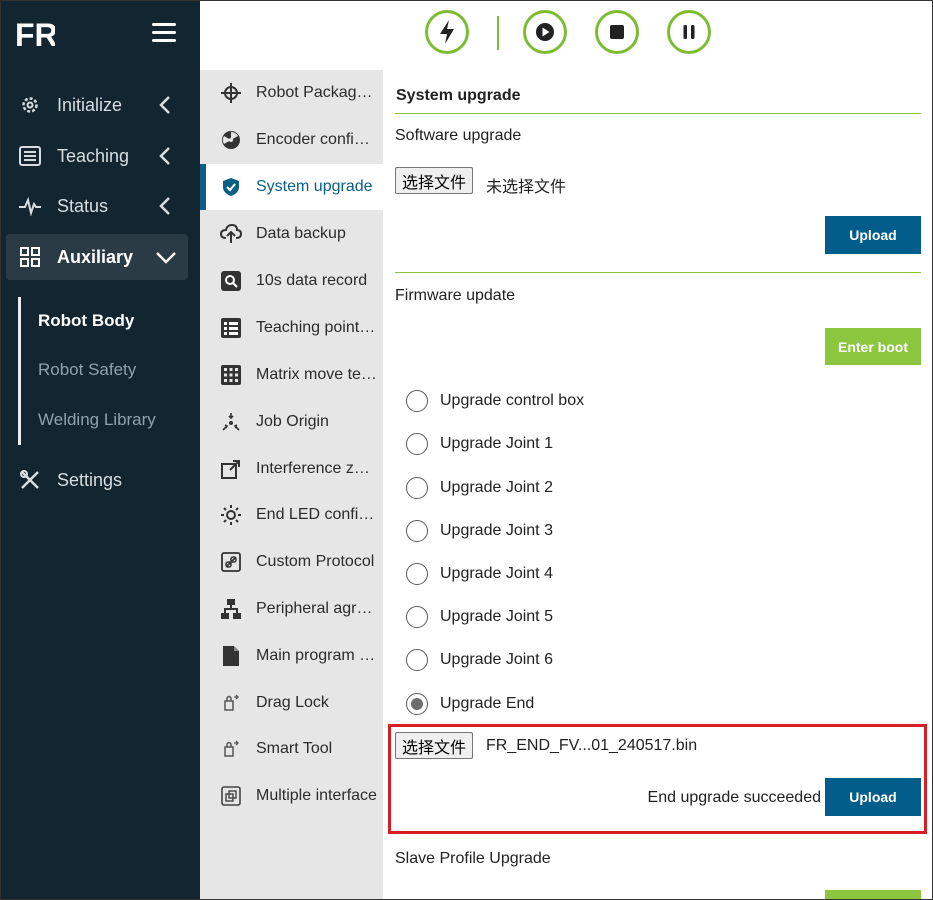 The image size is (933, 900). What do you see at coordinates (479, 660) in the screenshot?
I see `radio-upgrade-joint-6: Upgrade Joint 6` at bounding box center [479, 660].